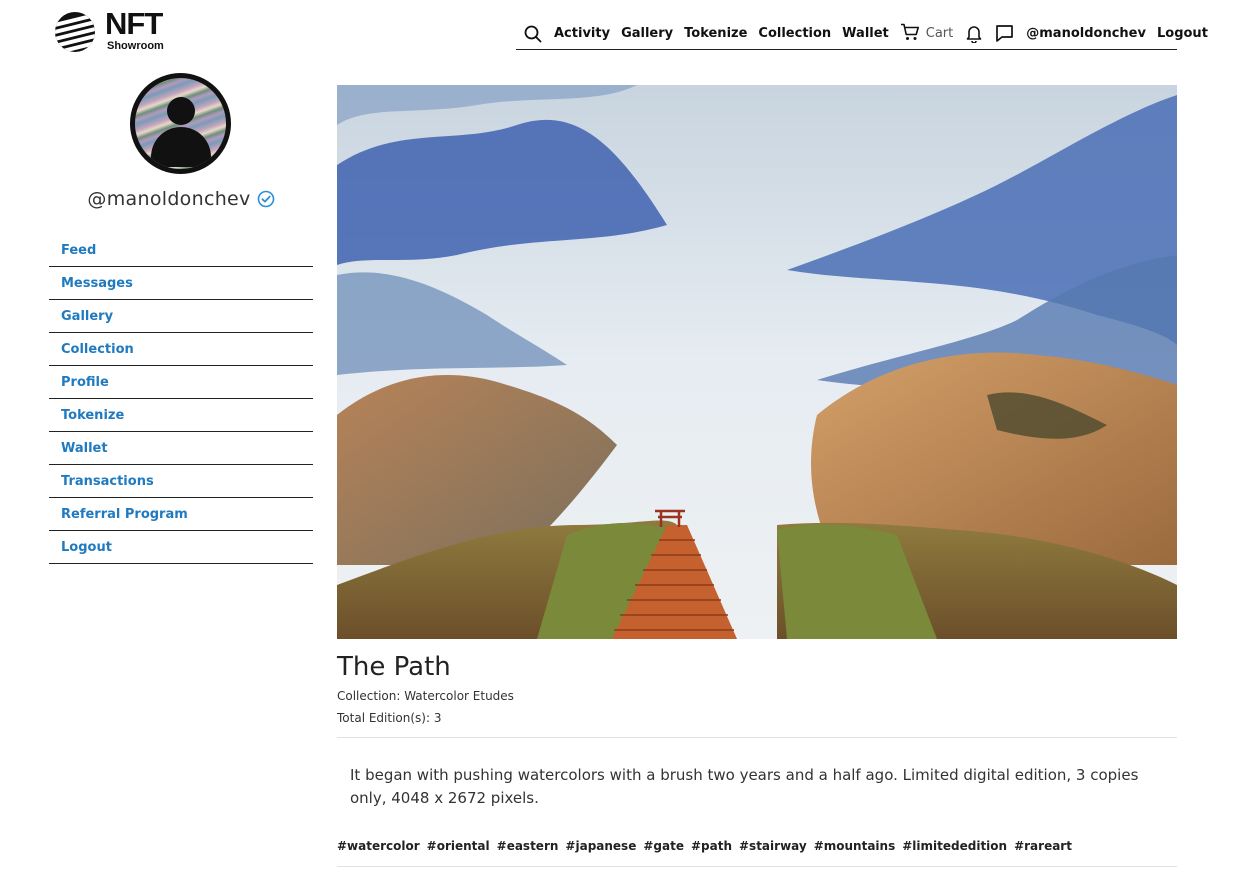  I want to click on nav-user-profile: @manoldonchev, so click(1086, 34).